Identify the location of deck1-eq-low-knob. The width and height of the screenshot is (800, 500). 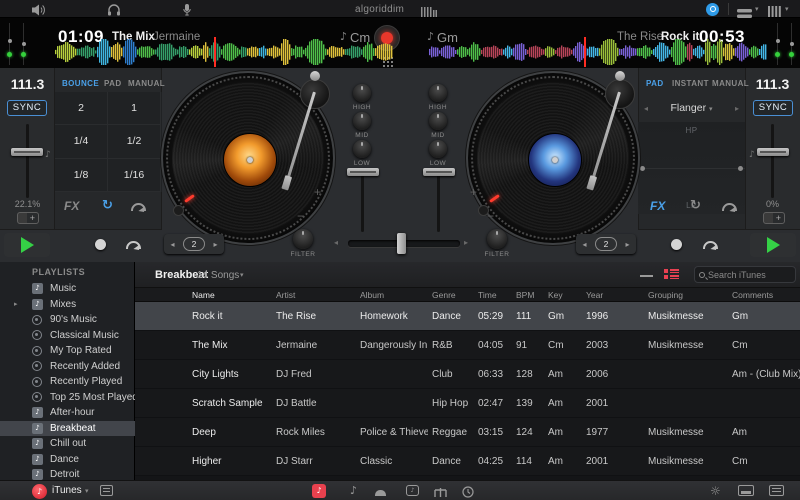
(362, 149).